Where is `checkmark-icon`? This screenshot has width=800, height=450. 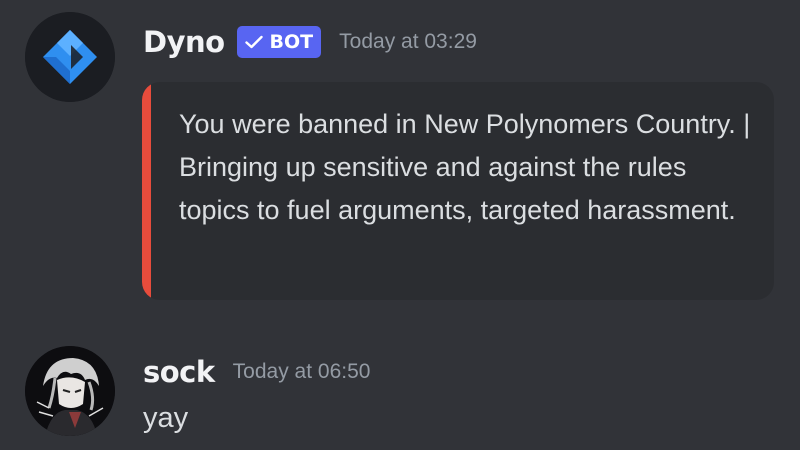 checkmark-icon is located at coordinates (253, 42).